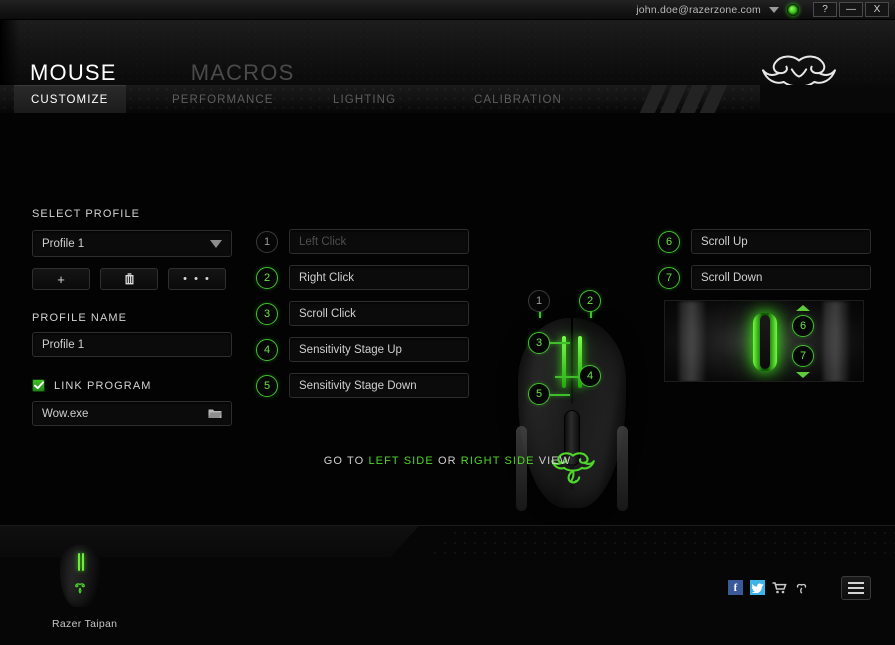 The width and height of the screenshot is (895, 645). What do you see at coordinates (80, 576) in the screenshot?
I see `device-thumbnail` at bounding box center [80, 576].